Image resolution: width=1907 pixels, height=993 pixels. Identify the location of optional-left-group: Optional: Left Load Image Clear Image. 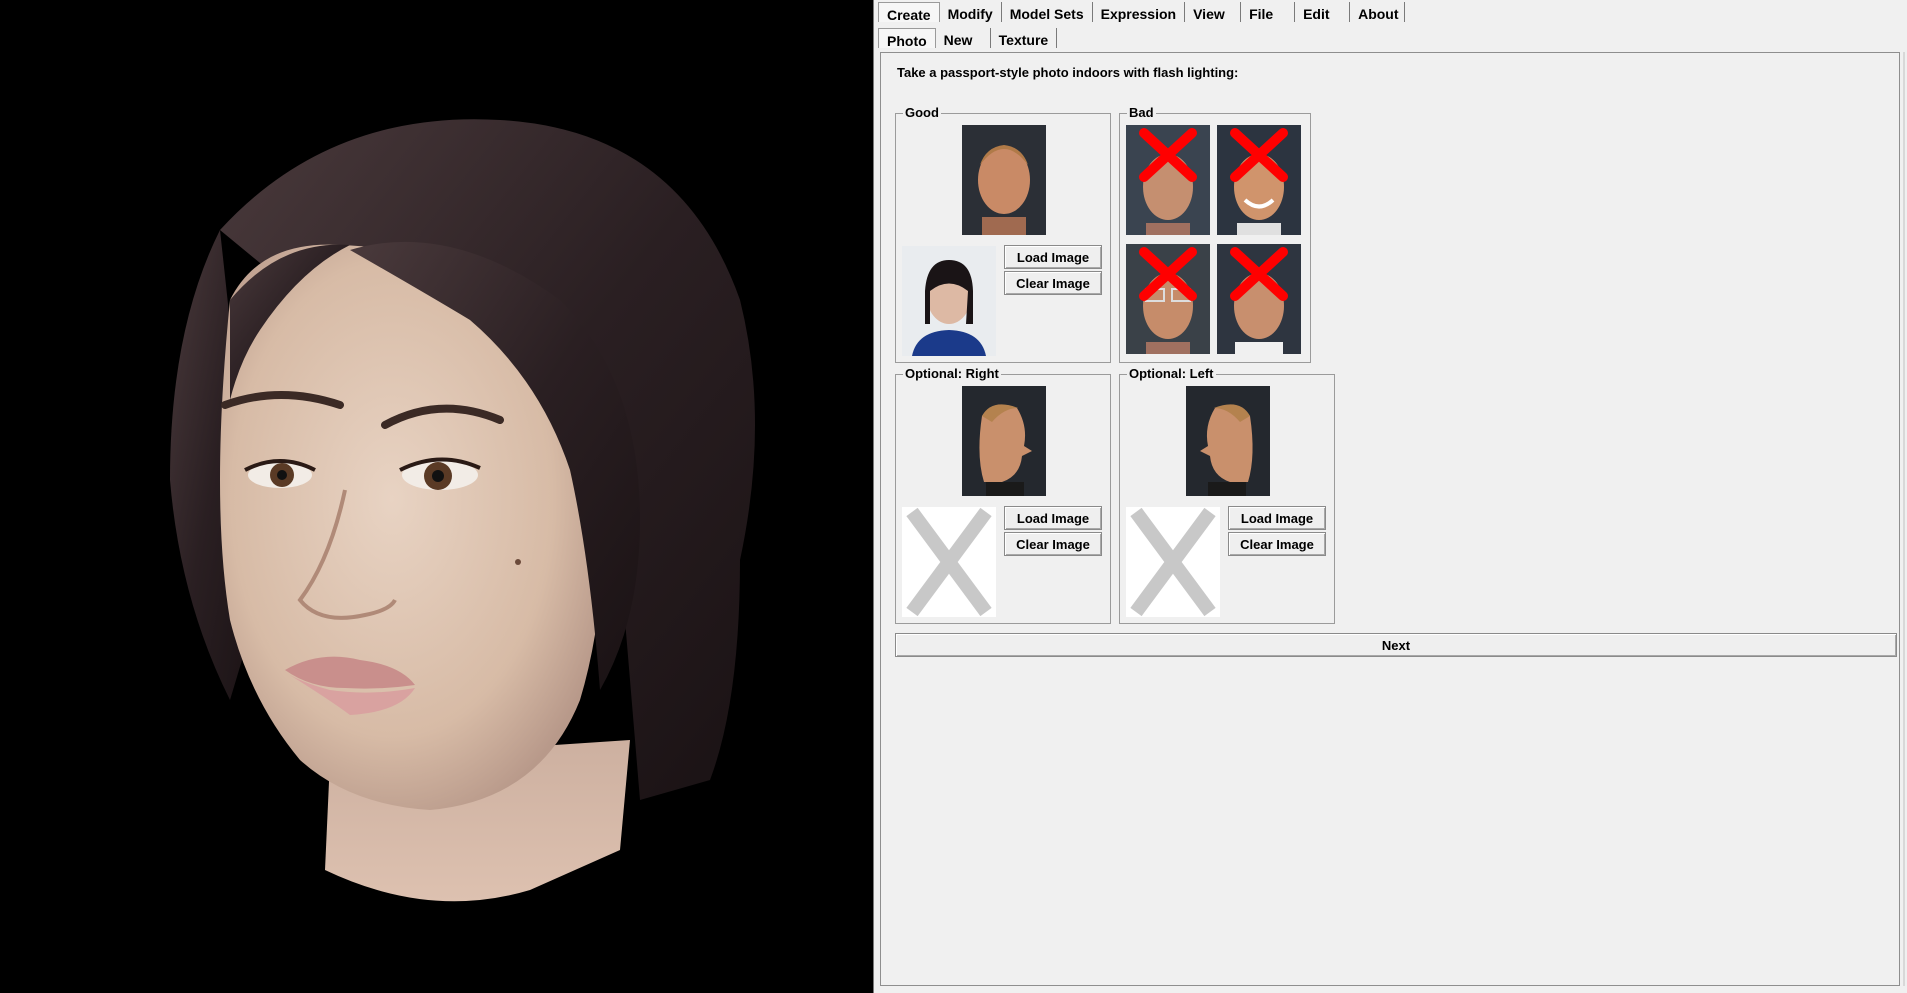
(1227, 495).